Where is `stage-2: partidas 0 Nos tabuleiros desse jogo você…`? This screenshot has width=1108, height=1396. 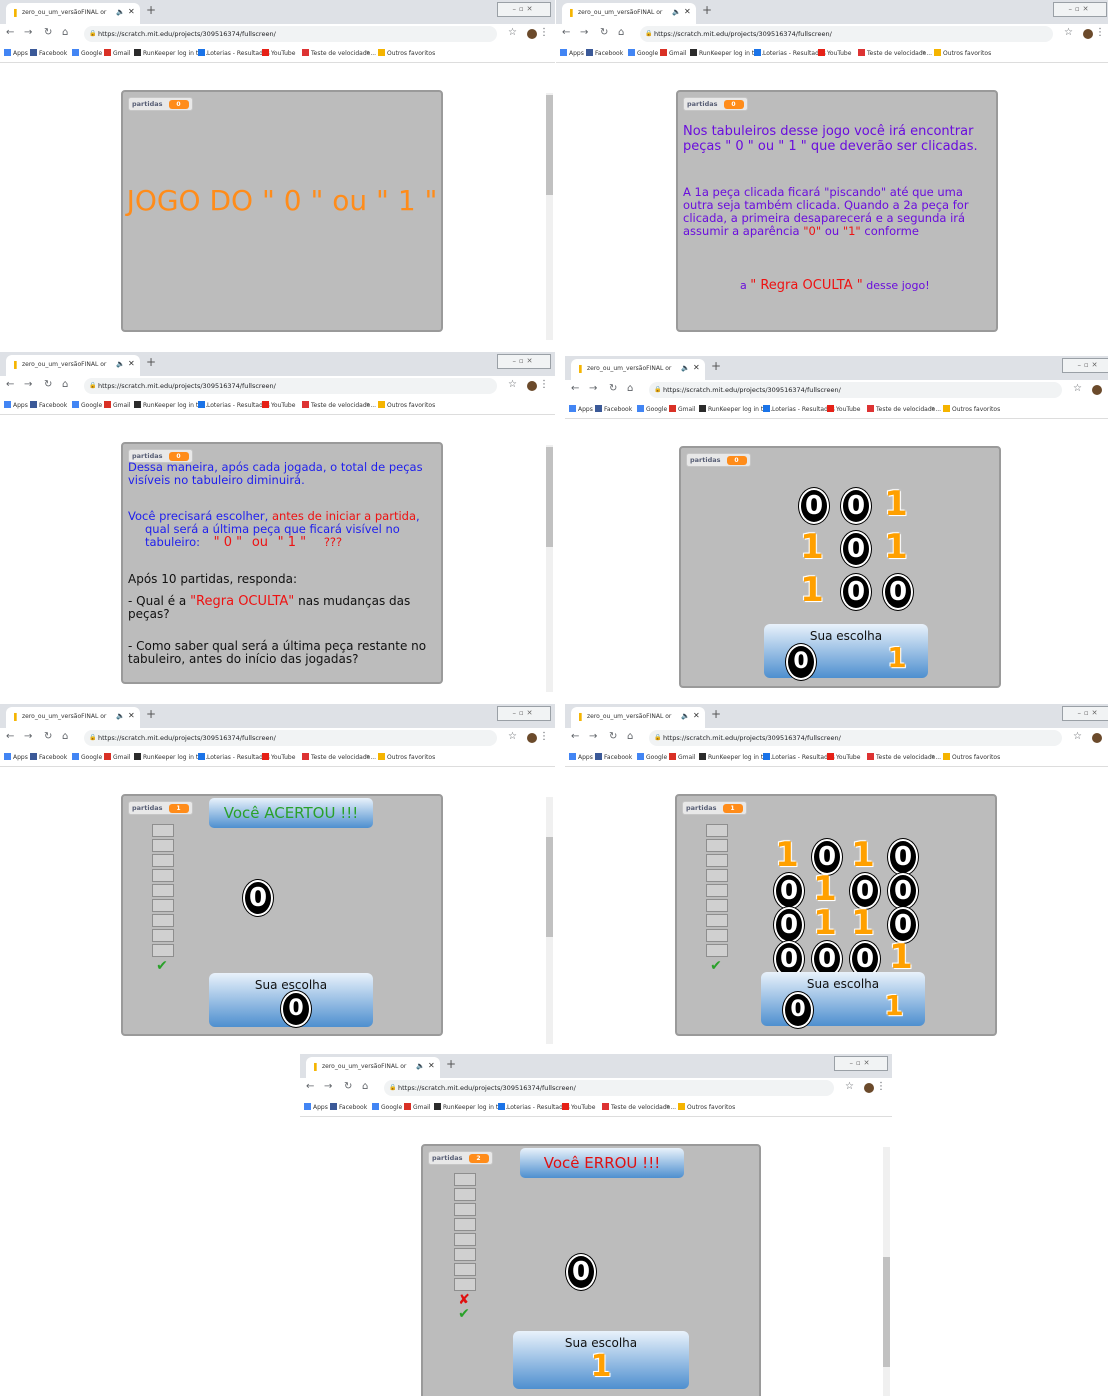
stage-2: partidas 0 Nos tabuleiros desse jogo você… is located at coordinates (837, 211).